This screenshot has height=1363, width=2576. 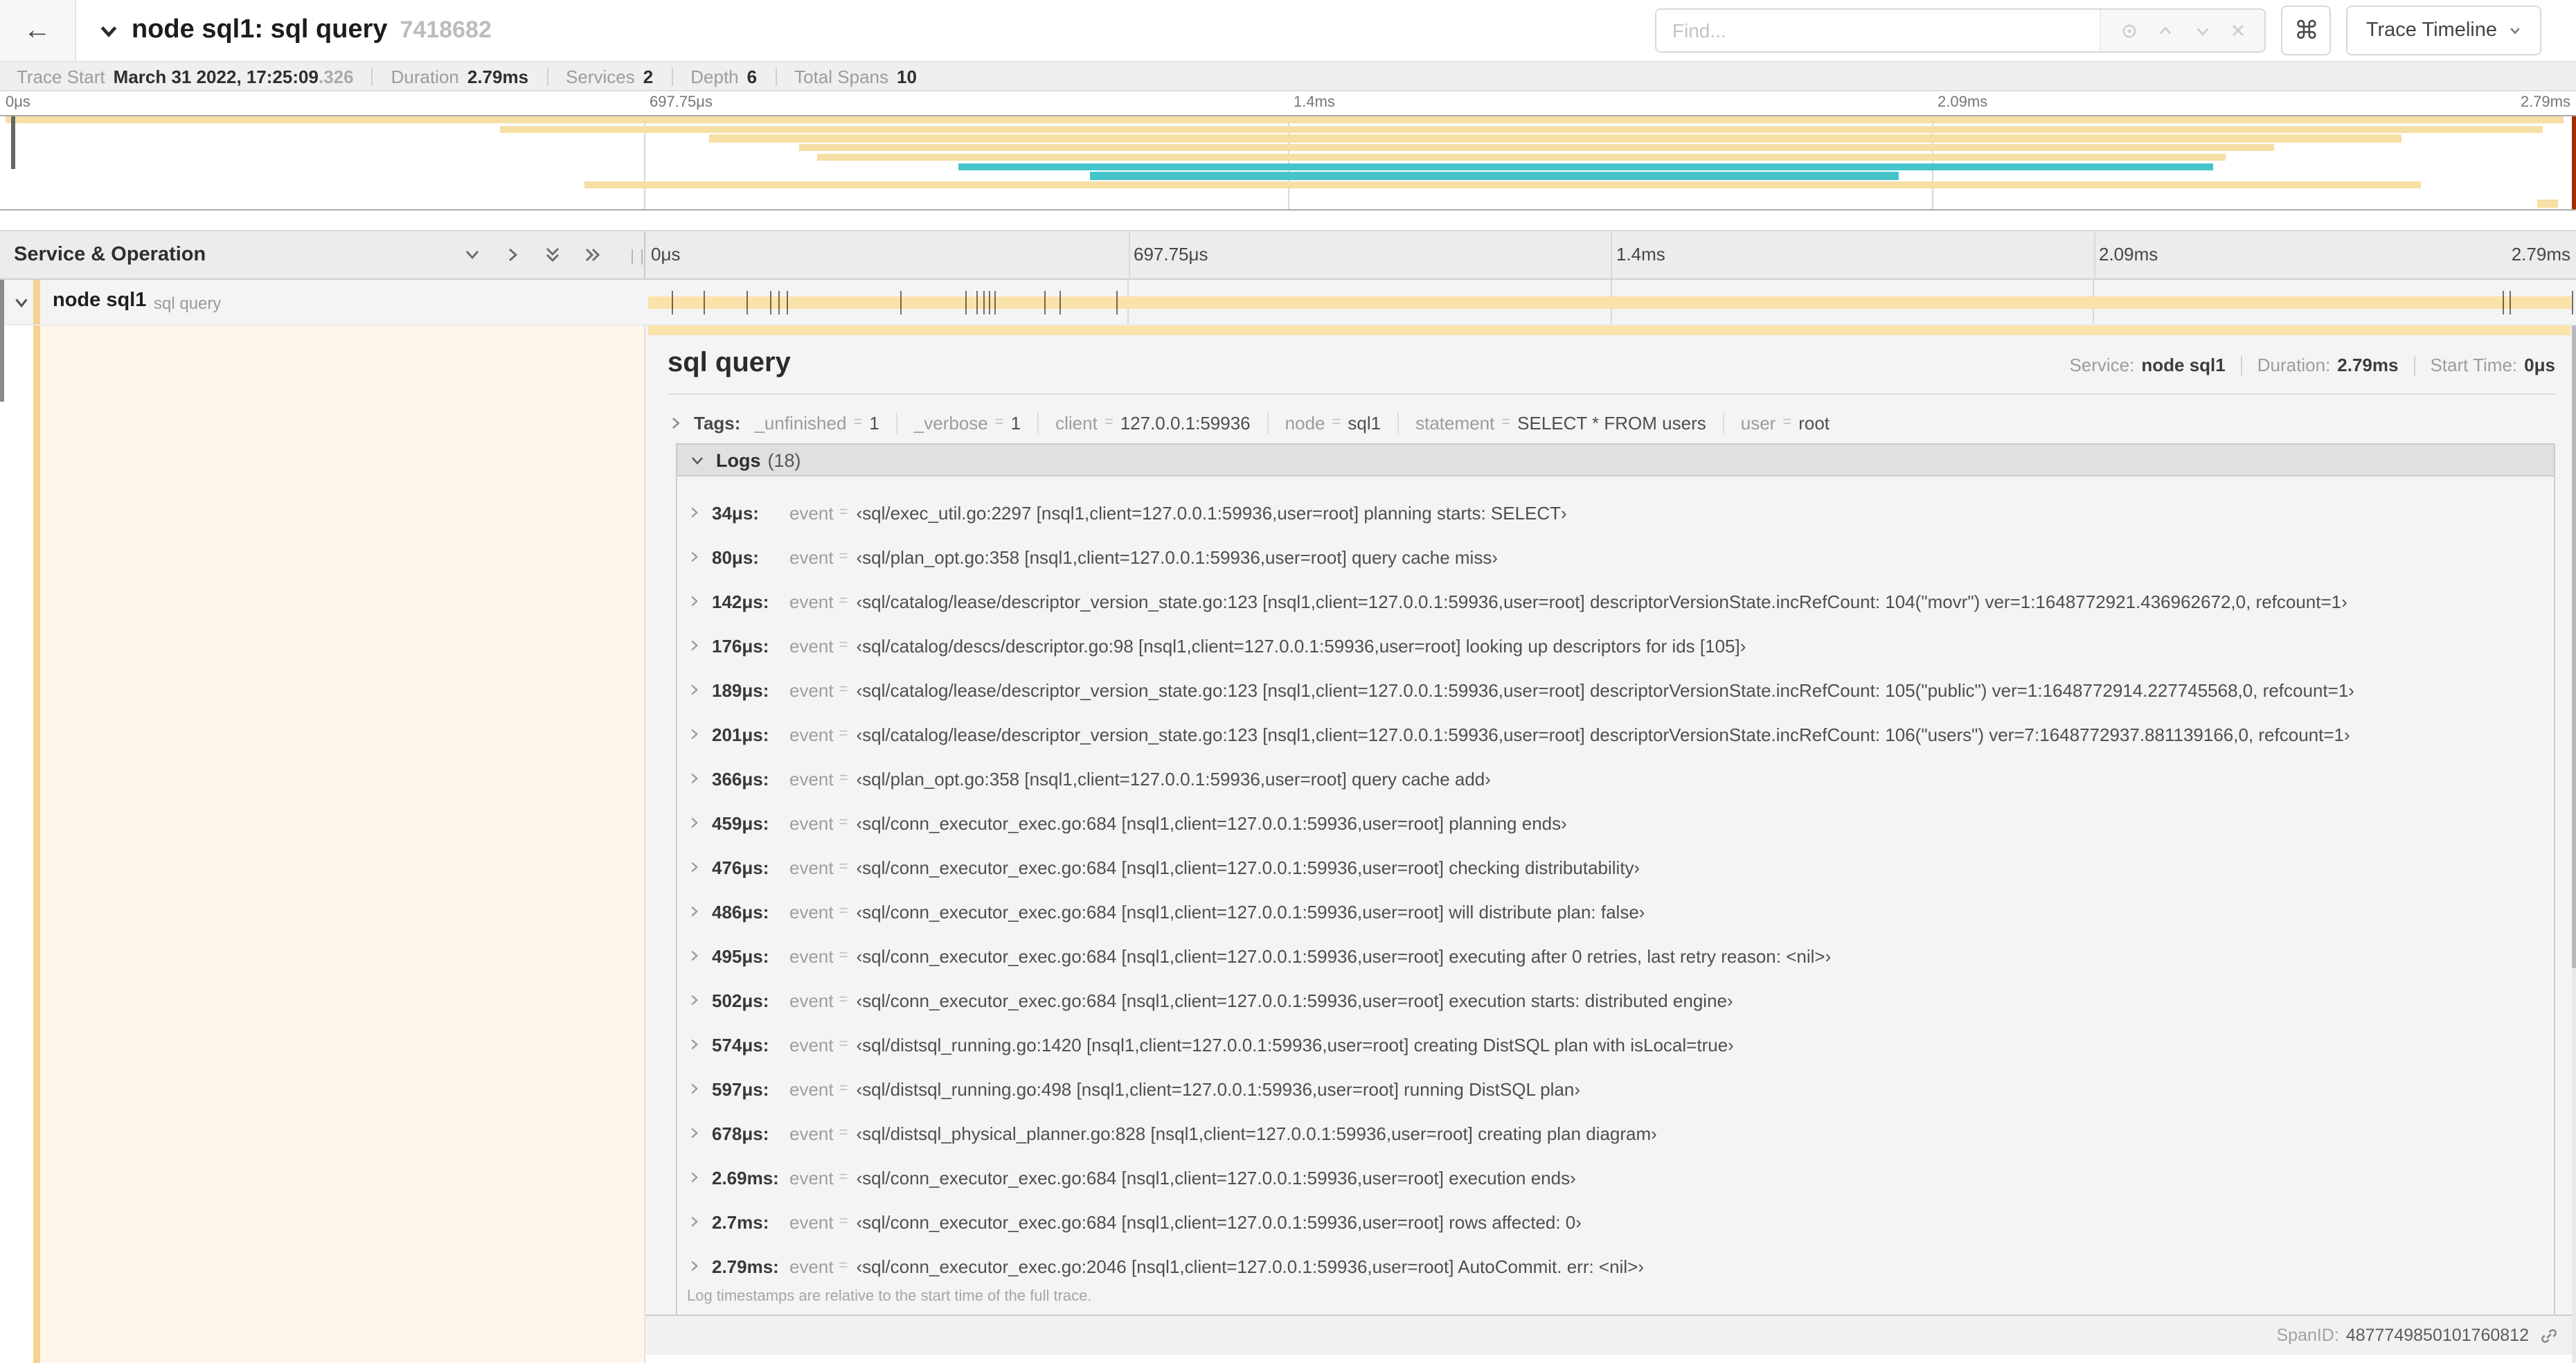 What do you see at coordinates (1814, 423) in the screenshot?
I see `tag-value: root` at bounding box center [1814, 423].